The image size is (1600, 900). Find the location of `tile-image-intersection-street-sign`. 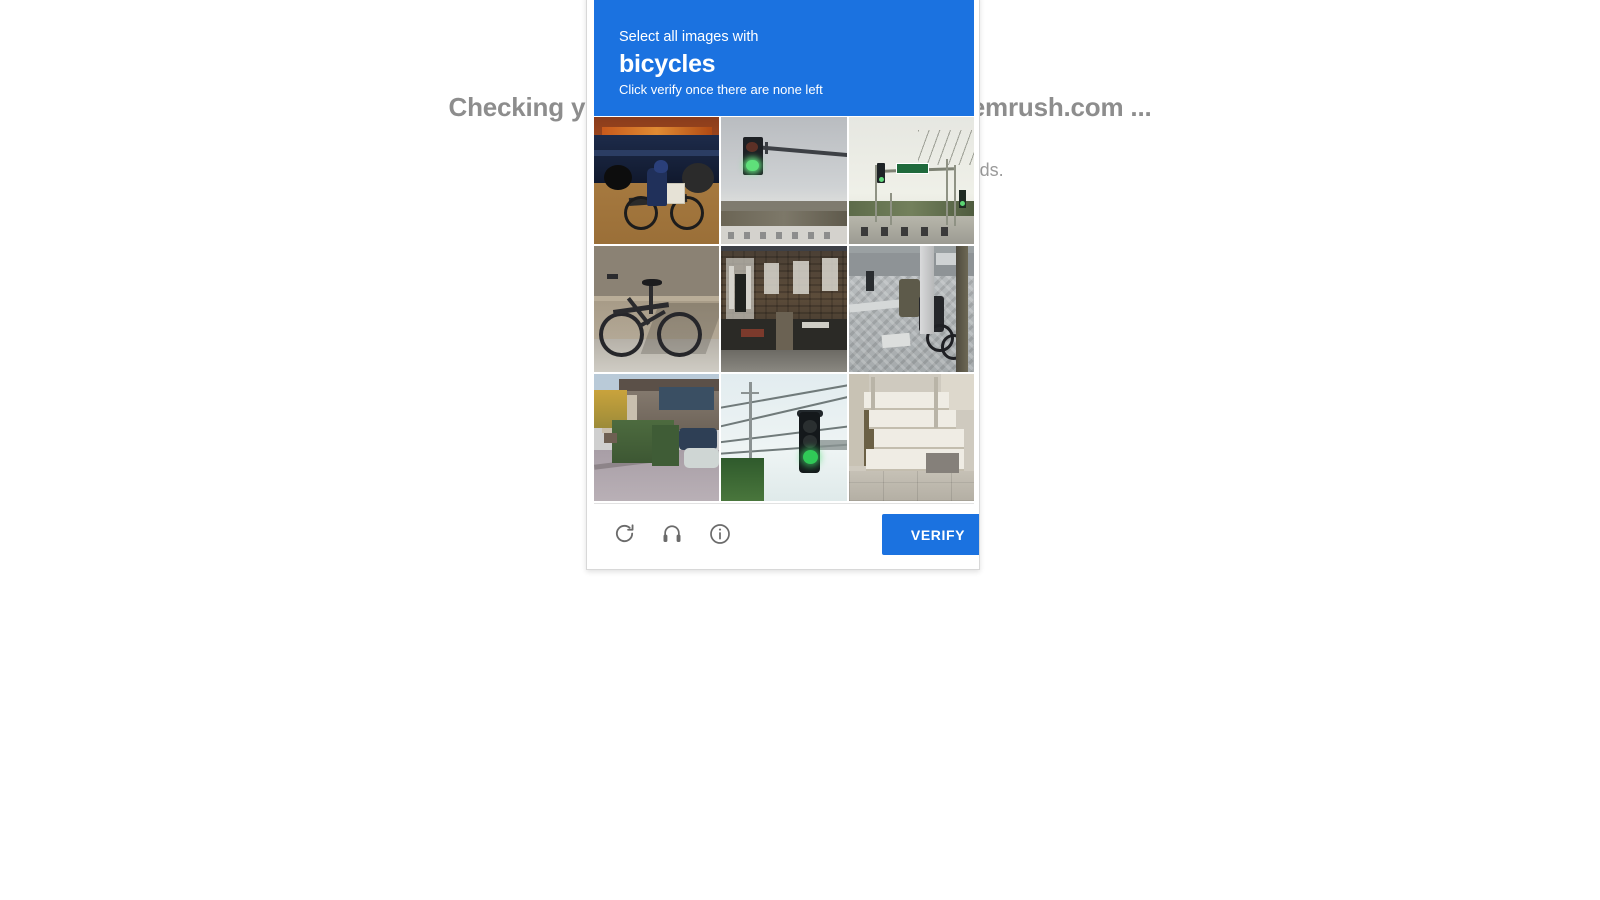

tile-image-intersection-street-sign is located at coordinates (911, 180).